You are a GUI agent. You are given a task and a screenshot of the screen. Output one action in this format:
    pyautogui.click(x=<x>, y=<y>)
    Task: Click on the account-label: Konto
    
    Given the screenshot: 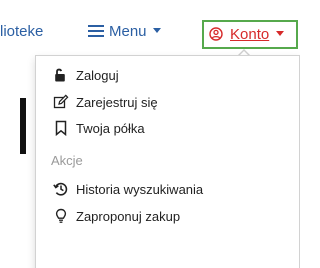 What is the action you would take?
    pyautogui.click(x=250, y=34)
    